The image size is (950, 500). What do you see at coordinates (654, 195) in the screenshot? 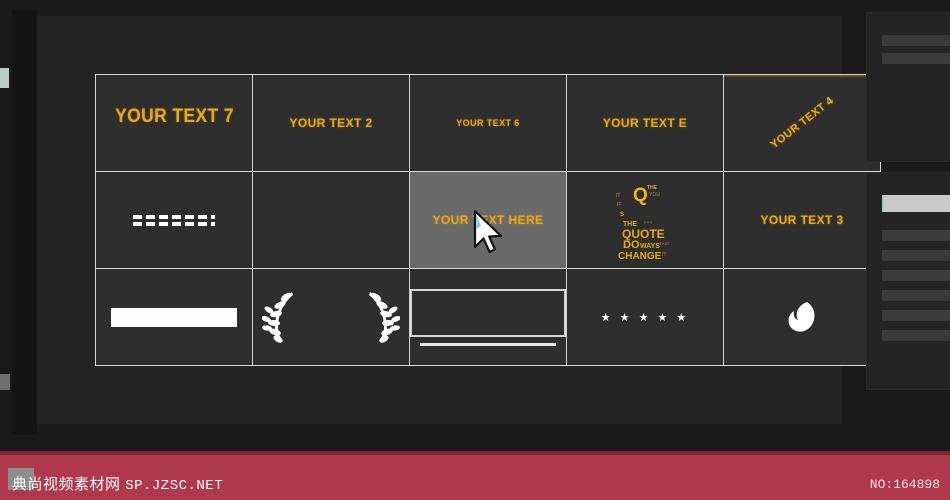
I see `quote-you: YOU` at bounding box center [654, 195].